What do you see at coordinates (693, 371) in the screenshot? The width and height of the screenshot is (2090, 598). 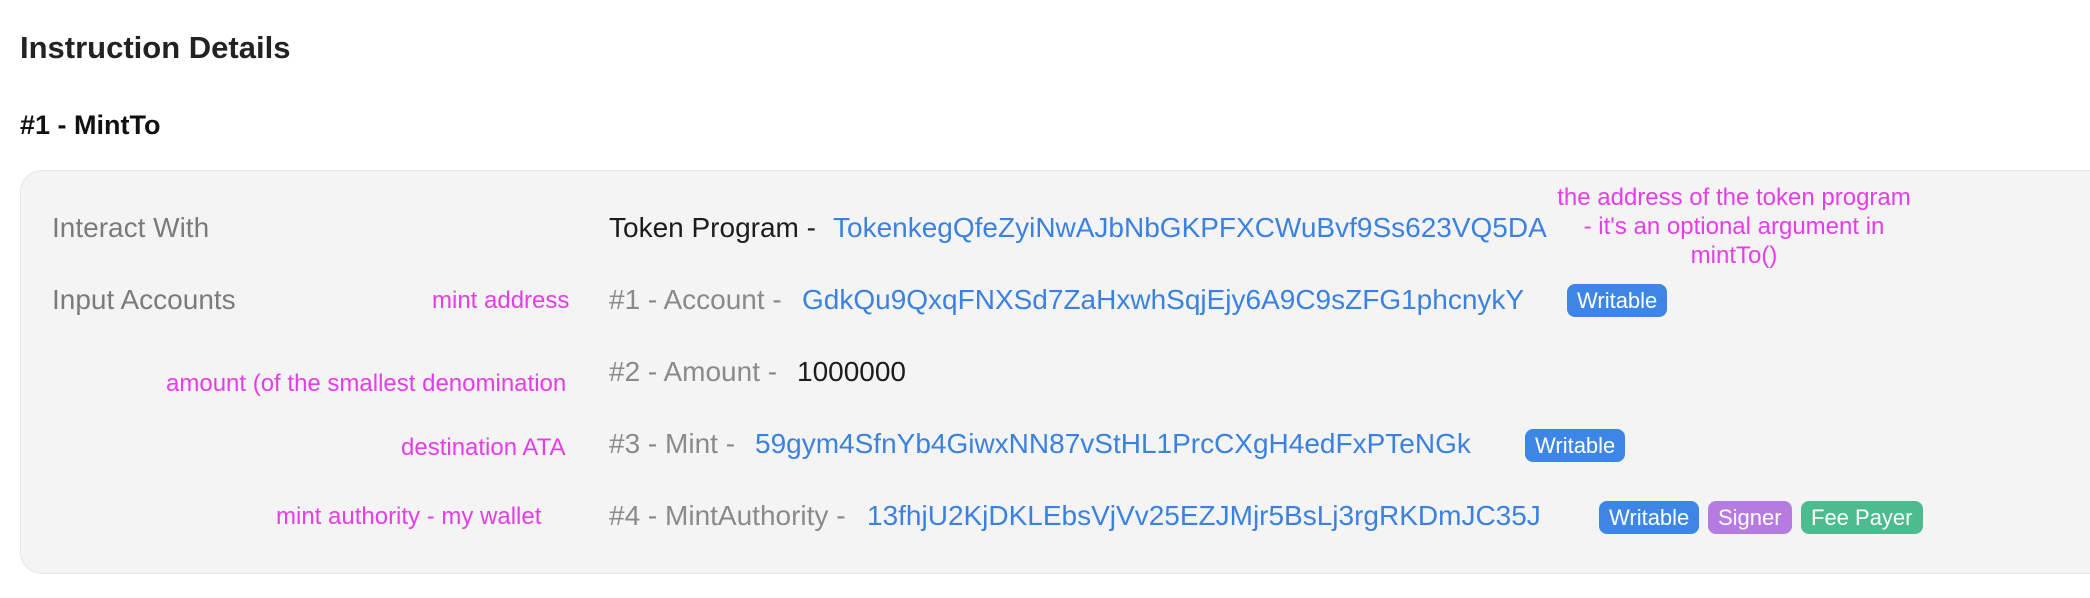 I see `account-2-prefix: #2 - Amount -` at bounding box center [693, 371].